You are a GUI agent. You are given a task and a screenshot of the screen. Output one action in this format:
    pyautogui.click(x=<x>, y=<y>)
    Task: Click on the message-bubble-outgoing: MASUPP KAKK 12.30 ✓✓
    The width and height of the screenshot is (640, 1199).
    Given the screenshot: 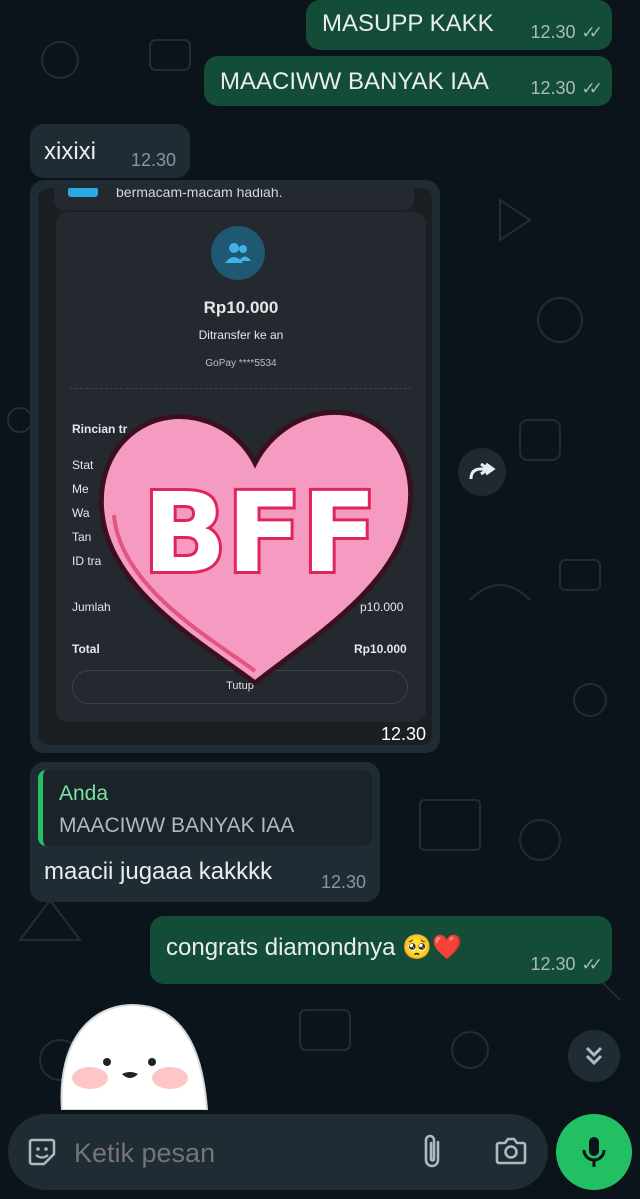 What is the action you would take?
    pyautogui.click(x=459, y=25)
    